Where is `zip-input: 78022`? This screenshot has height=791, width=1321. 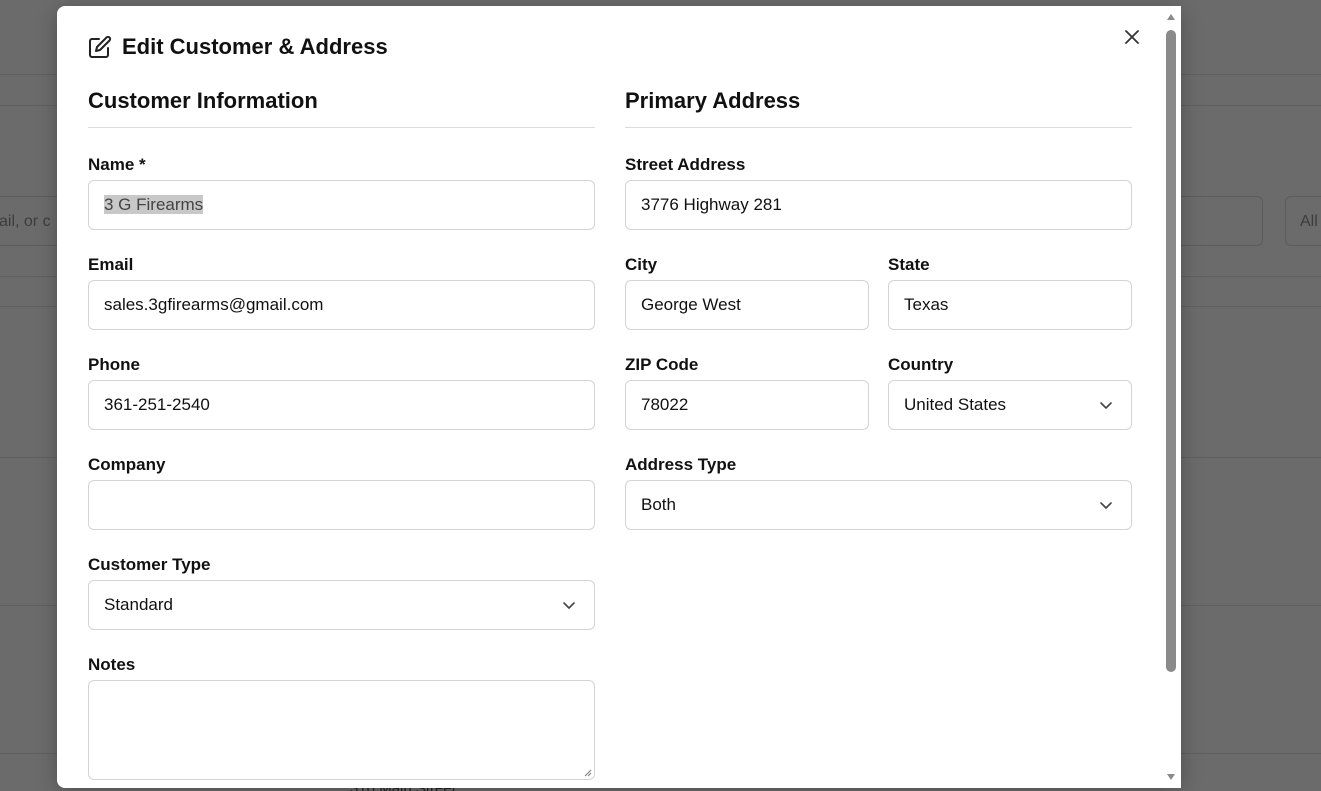 zip-input: 78022 is located at coordinates (747, 405).